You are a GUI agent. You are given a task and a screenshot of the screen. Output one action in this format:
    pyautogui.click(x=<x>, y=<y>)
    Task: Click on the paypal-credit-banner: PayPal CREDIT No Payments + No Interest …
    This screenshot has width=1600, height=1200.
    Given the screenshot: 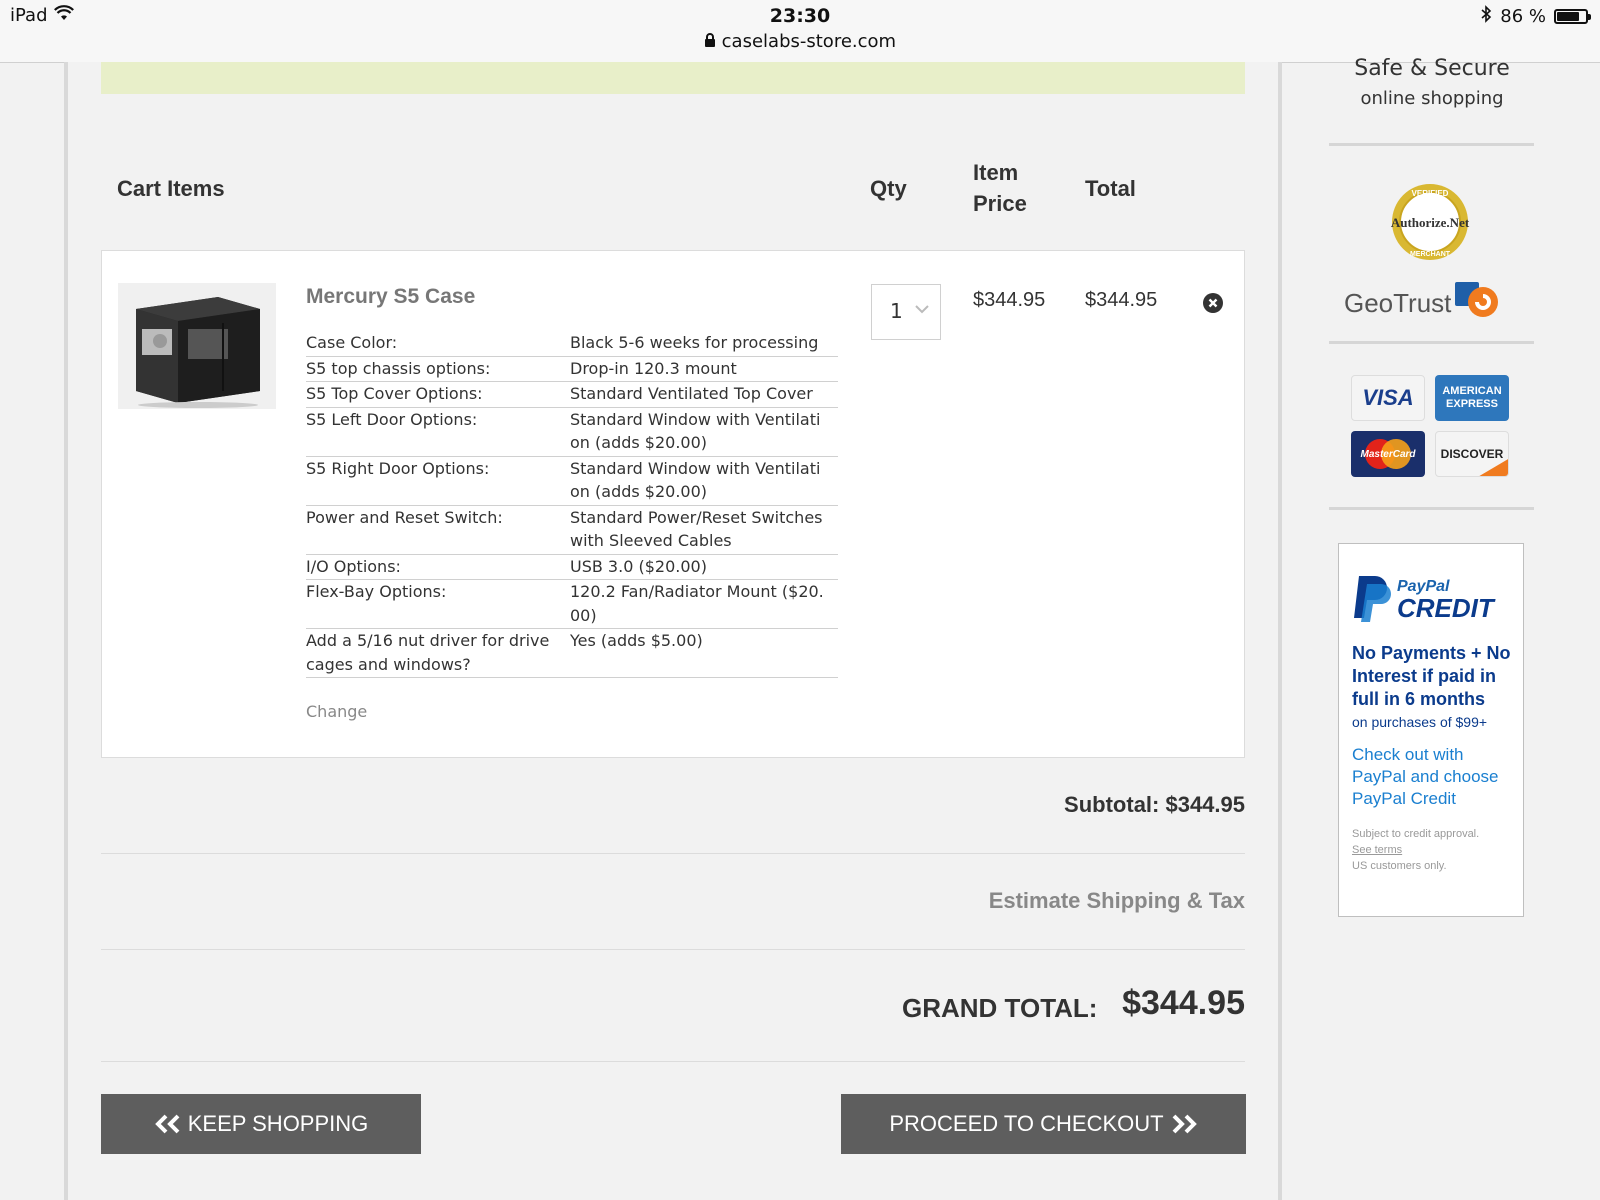 What is the action you would take?
    pyautogui.click(x=1431, y=730)
    